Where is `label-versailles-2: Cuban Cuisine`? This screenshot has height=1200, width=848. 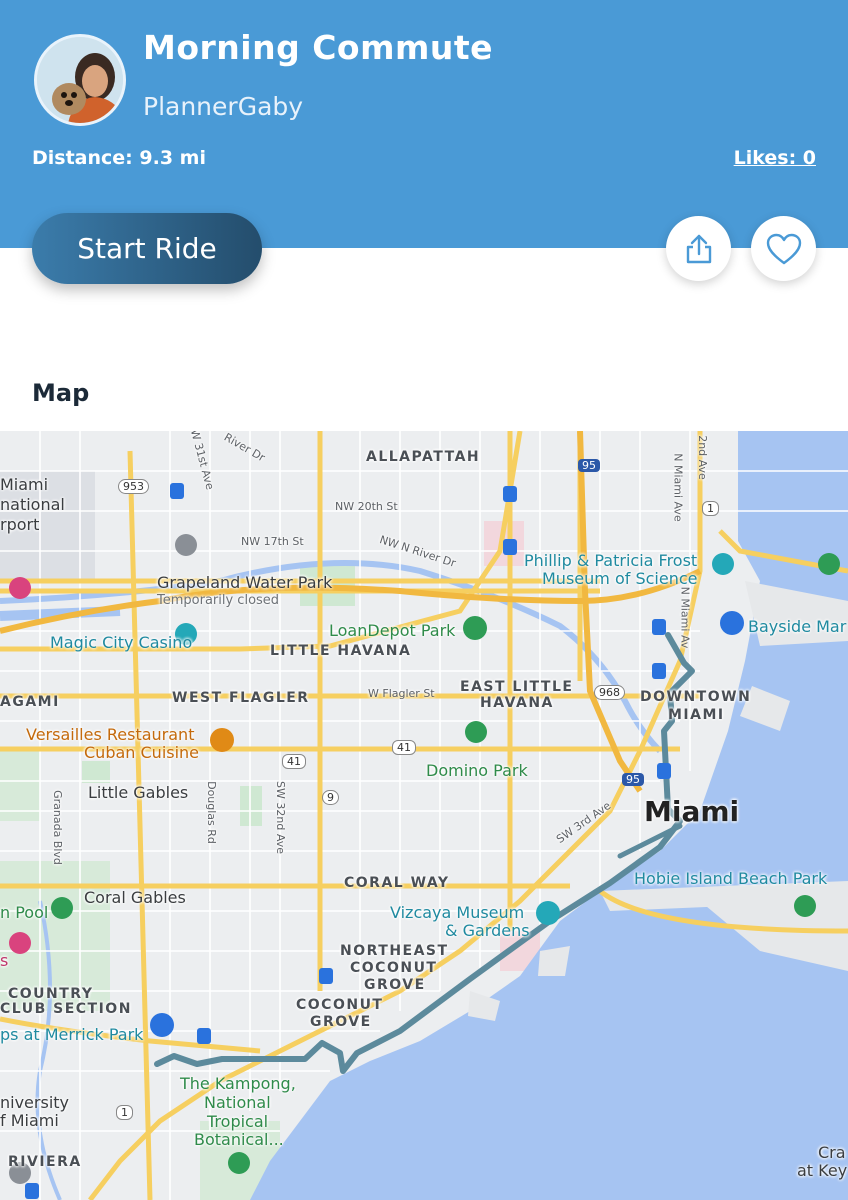
label-versailles-2: Cuban Cuisine is located at coordinates (141, 752).